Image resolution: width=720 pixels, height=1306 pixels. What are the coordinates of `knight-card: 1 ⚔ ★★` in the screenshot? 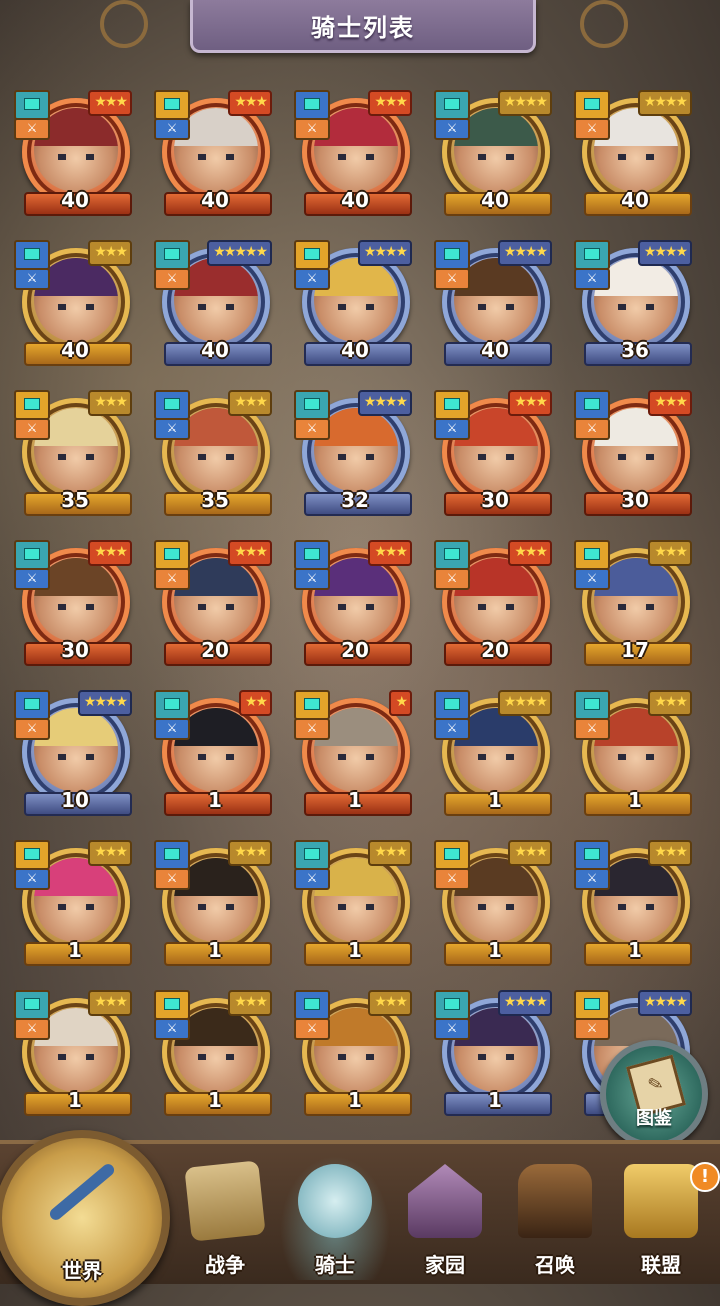 It's located at (215, 758).